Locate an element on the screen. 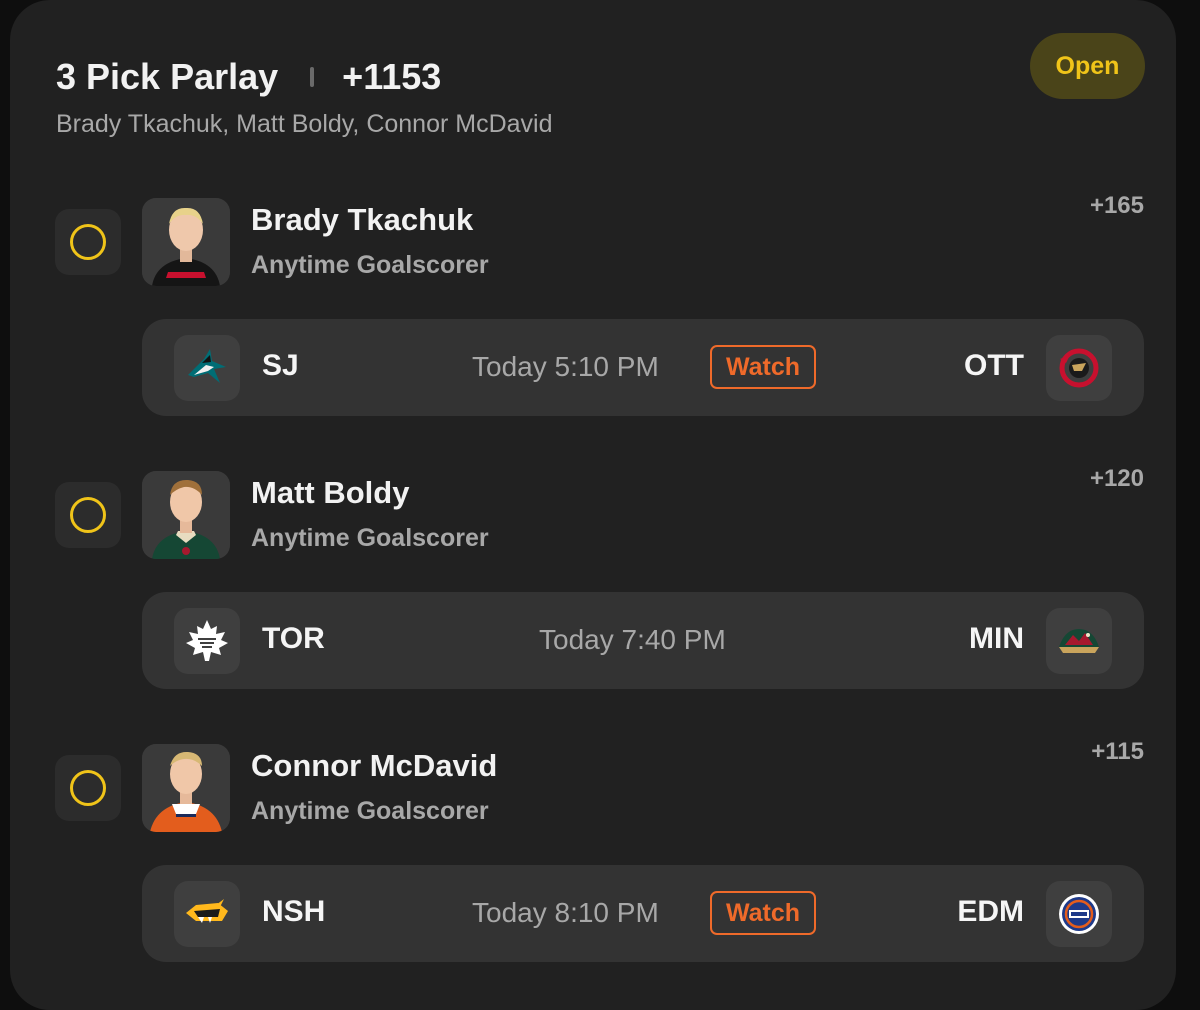 The height and width of the screenshot is (1010, 1200). player-name: Brady Tkachuk is located at coordinates (362, 219).